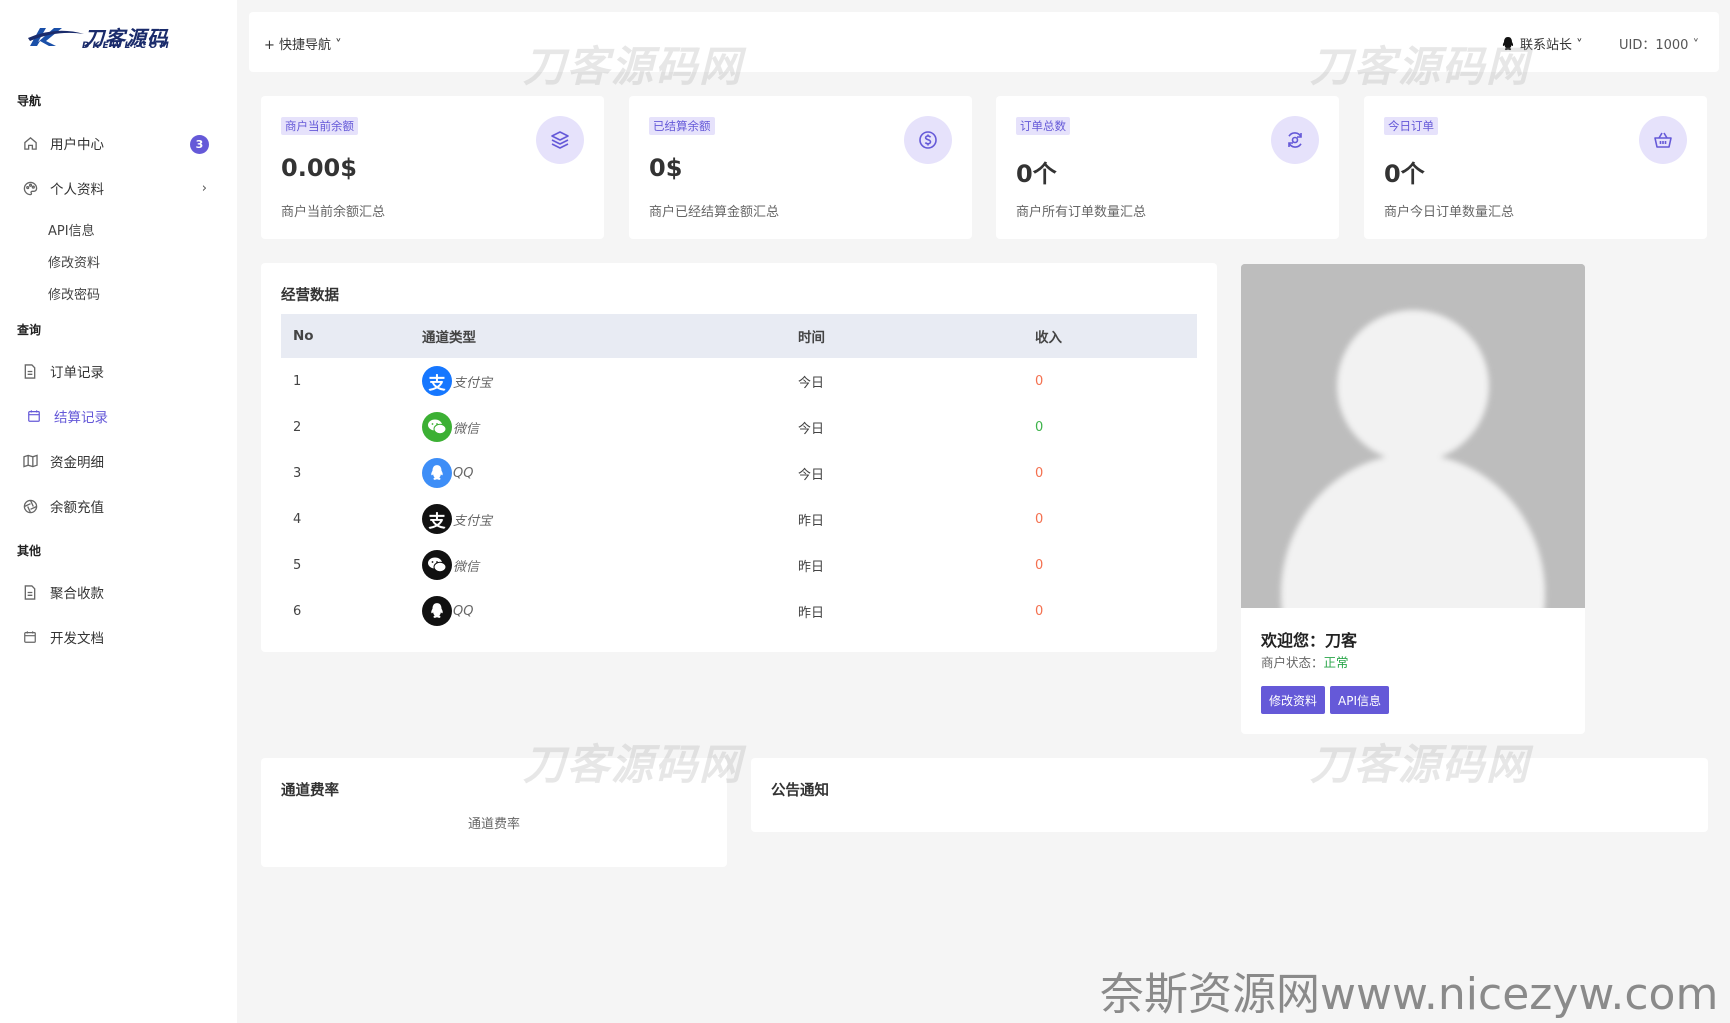  I want to click on wechat-icon, so click(437, 427).